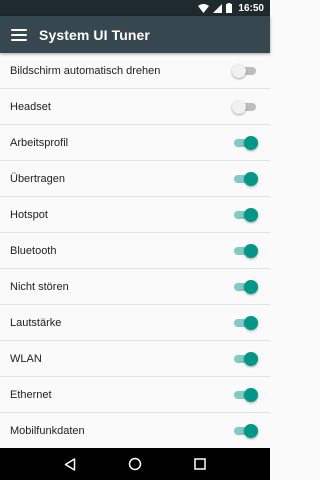  Describe the element at coordinates (39, 142) in the screenshot. I see `setting-label: Arbeitsprofil` at that location.